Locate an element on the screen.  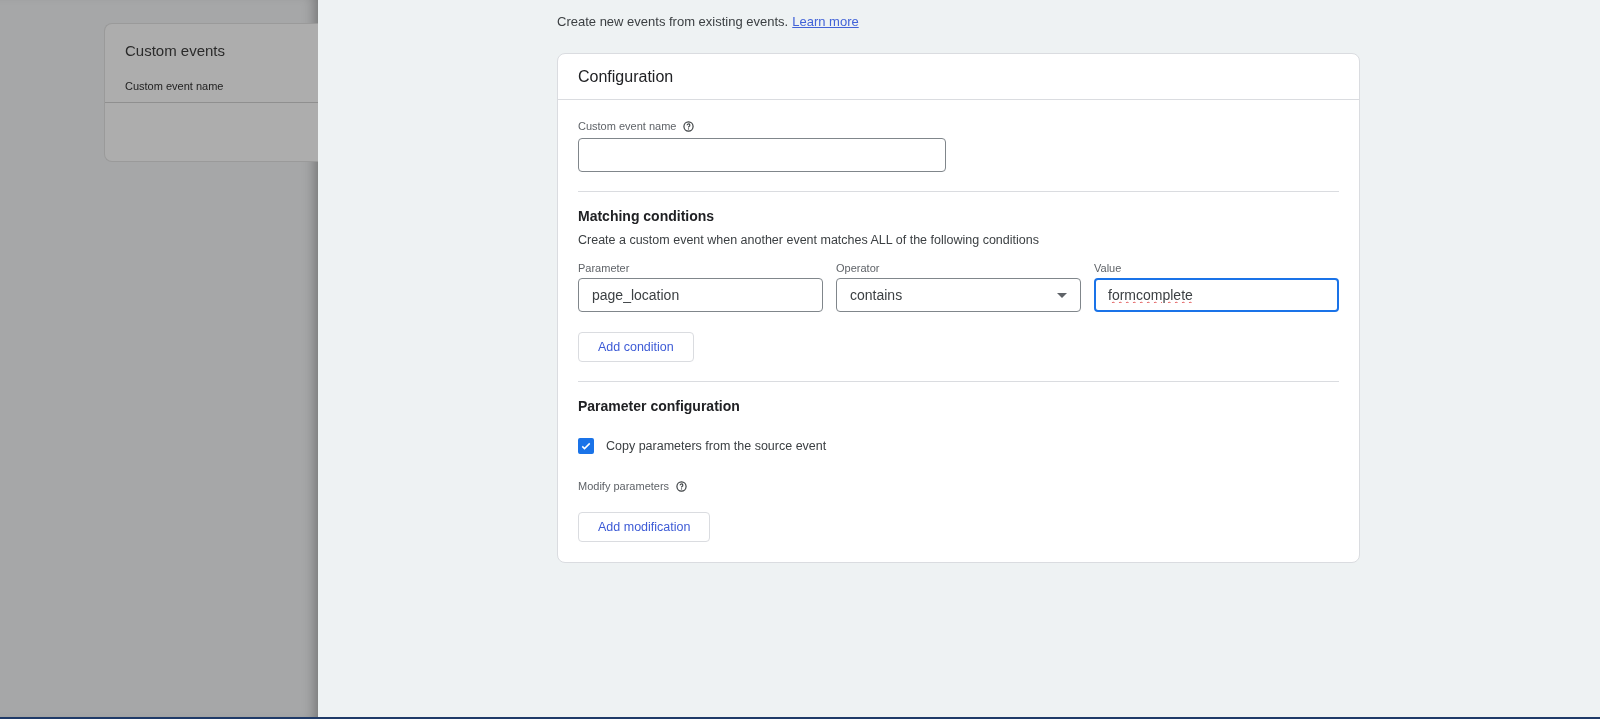
section-description: Create a custom event when another event matches ALL of the following conditions is located at coordinates (809, 240).